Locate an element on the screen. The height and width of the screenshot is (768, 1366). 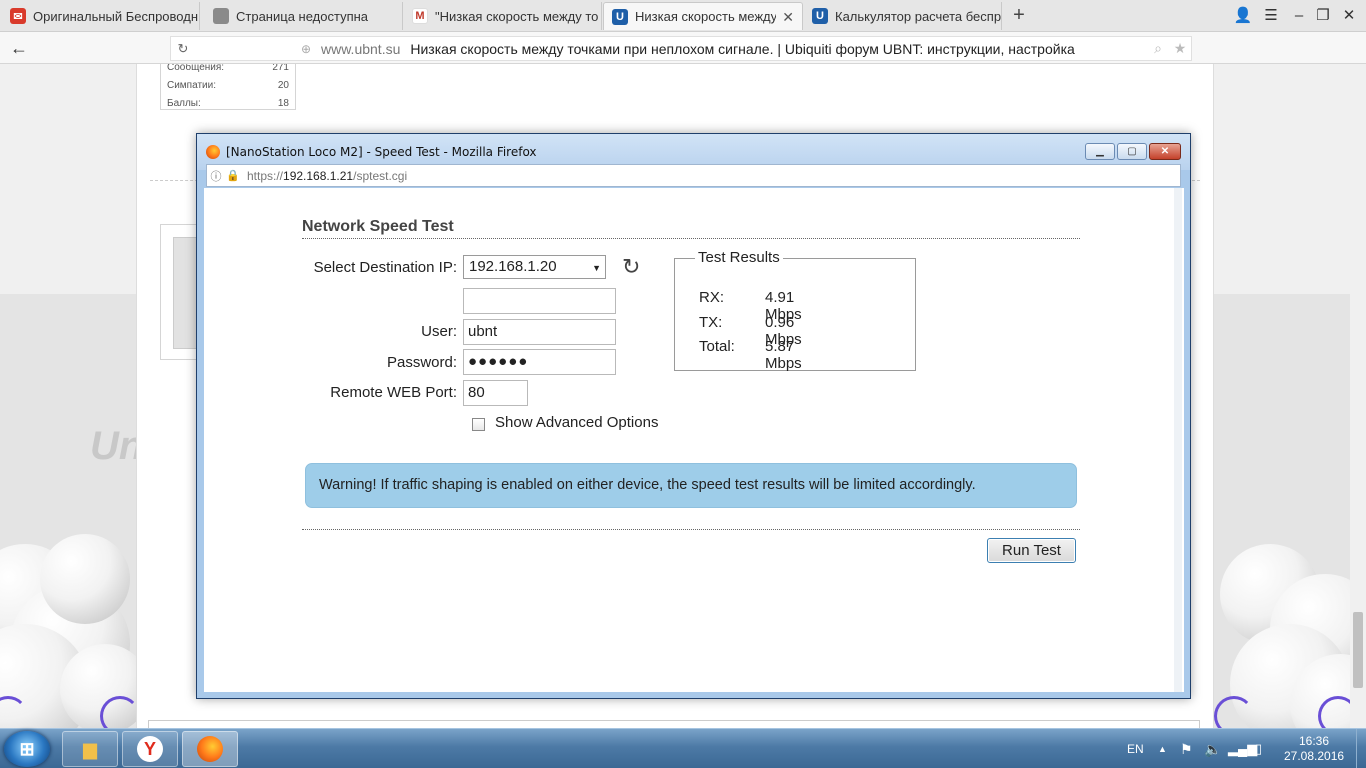
tray-expand-icon: ▲ is located at coordinates (1162, 748).